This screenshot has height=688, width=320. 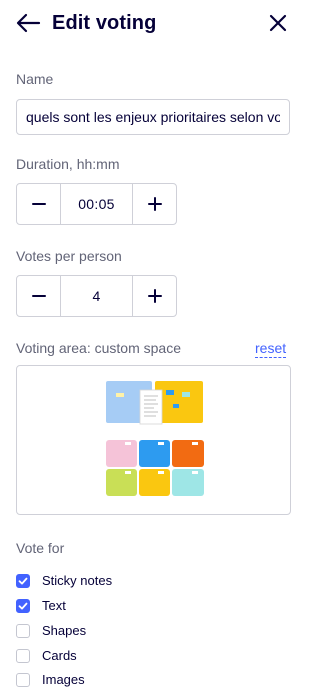 I want to click on reset-link: reset, so click(x=271, y=348).